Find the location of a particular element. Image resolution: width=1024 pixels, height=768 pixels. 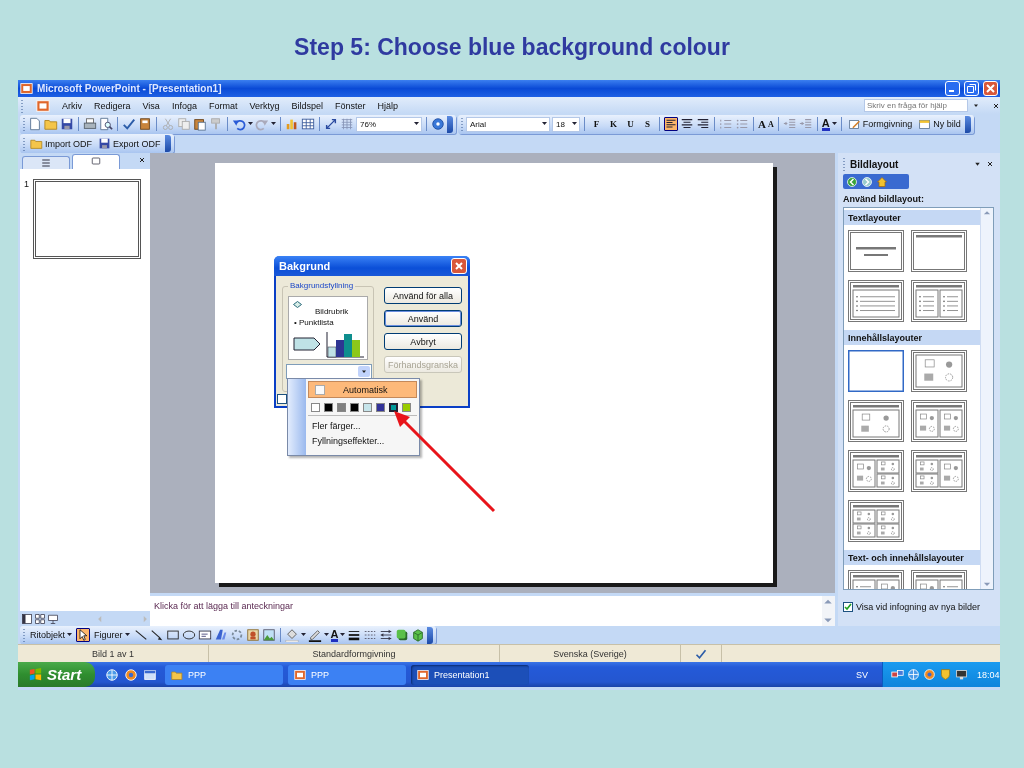

menu-item: Fönster is located at coordinates (350, 105).